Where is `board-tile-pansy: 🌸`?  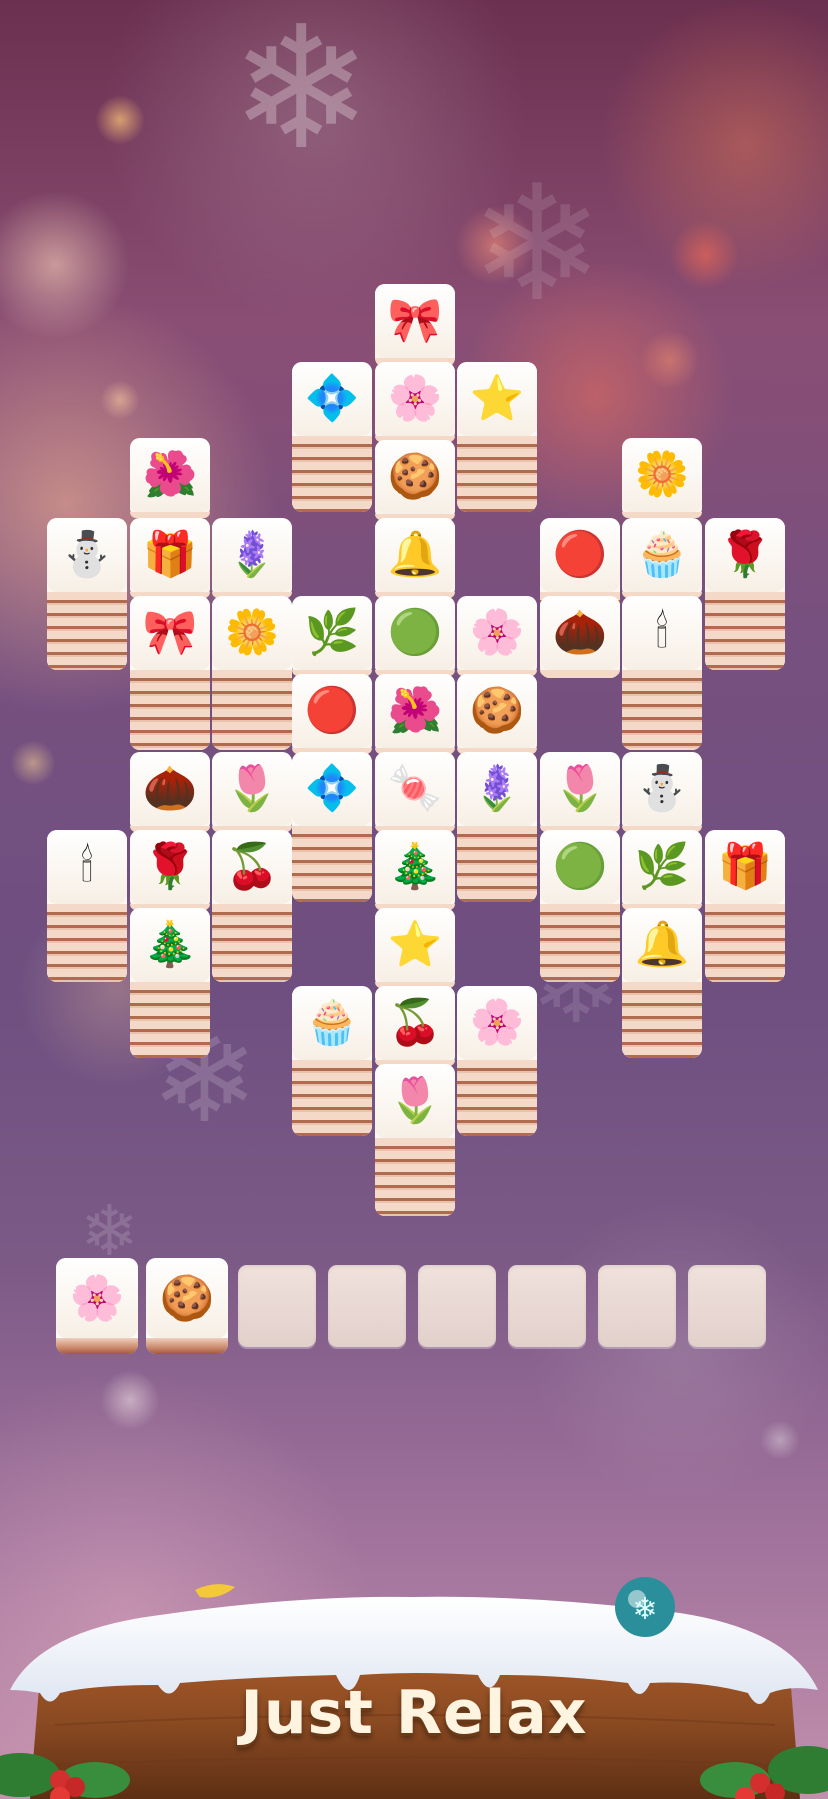 board-tile-pansy: 🌸 is located at coordinates (497, 636).